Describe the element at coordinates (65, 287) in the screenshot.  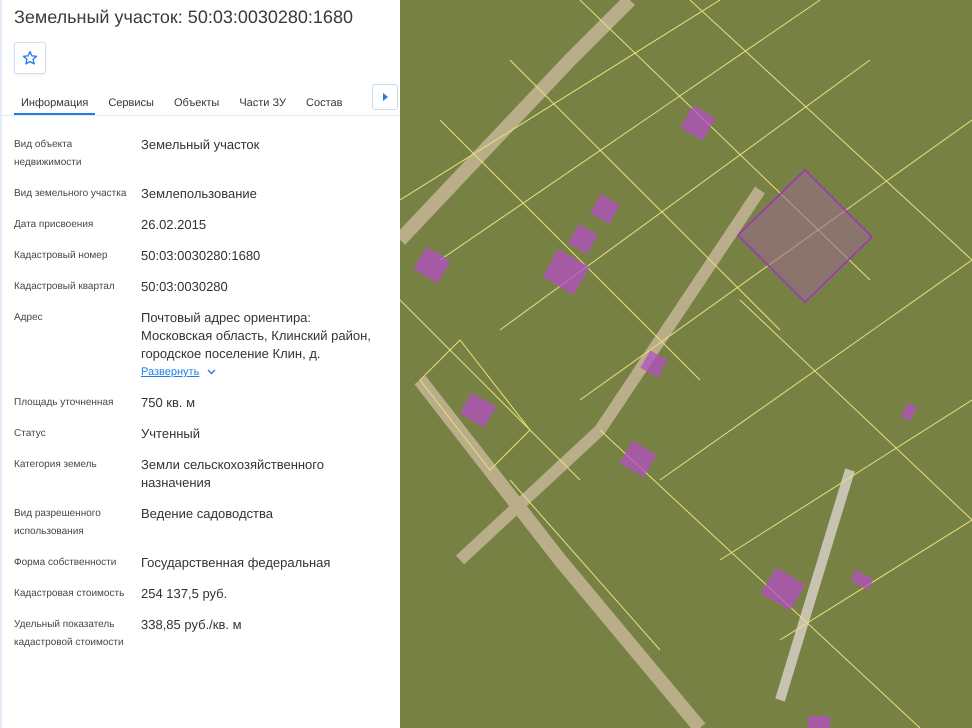
I see `field-label: Кадастровый квартал` at that location.